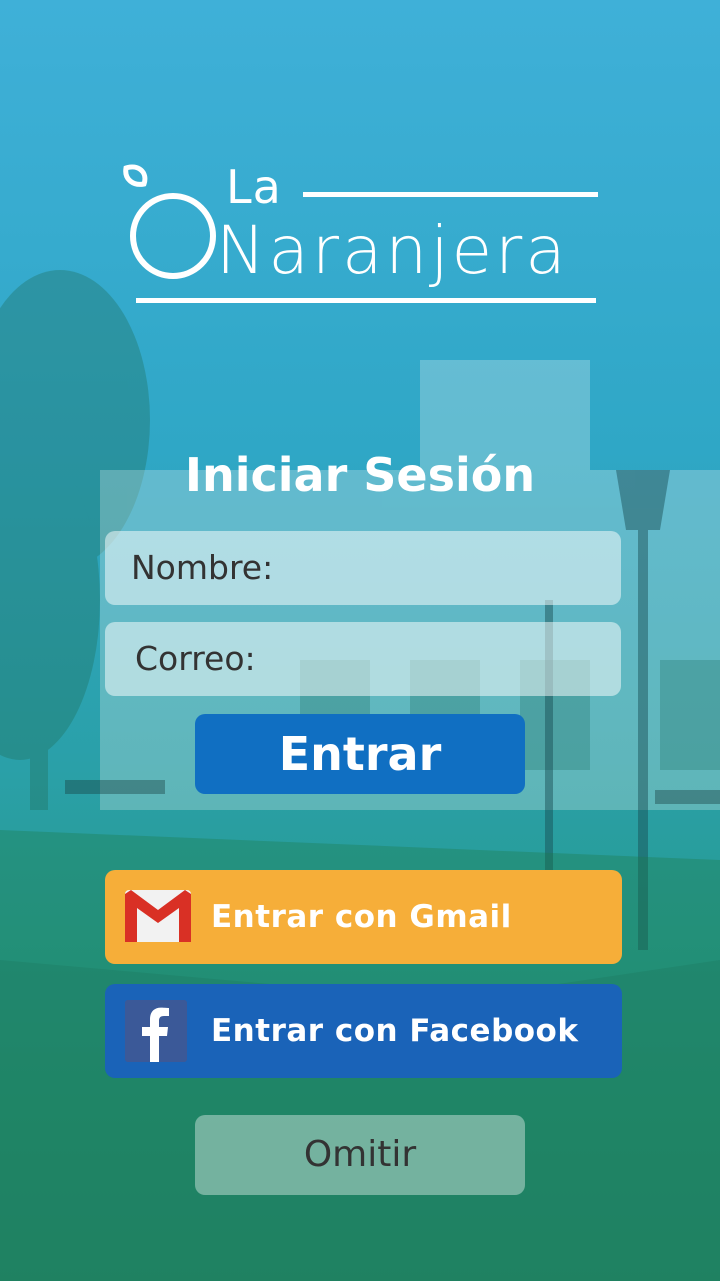 This screenshot has width=720, height=1281. Describe the element at coordinates (450, 194) in the screenshot. I see `logo-line-top` at that location.